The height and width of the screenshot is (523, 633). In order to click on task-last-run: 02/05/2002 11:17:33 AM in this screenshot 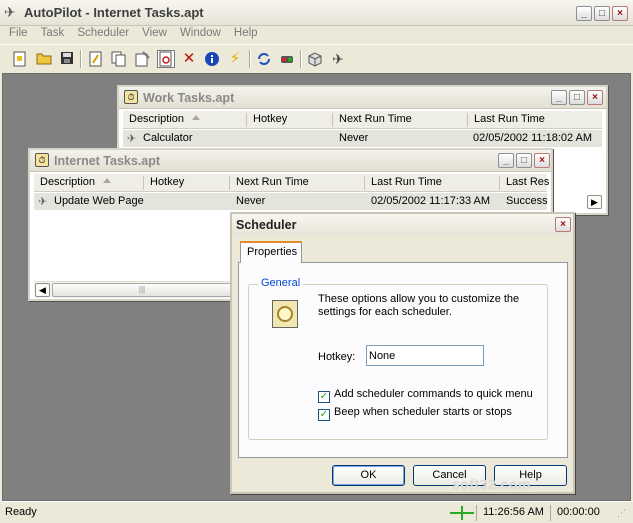, I will do `click(431, 201)`.